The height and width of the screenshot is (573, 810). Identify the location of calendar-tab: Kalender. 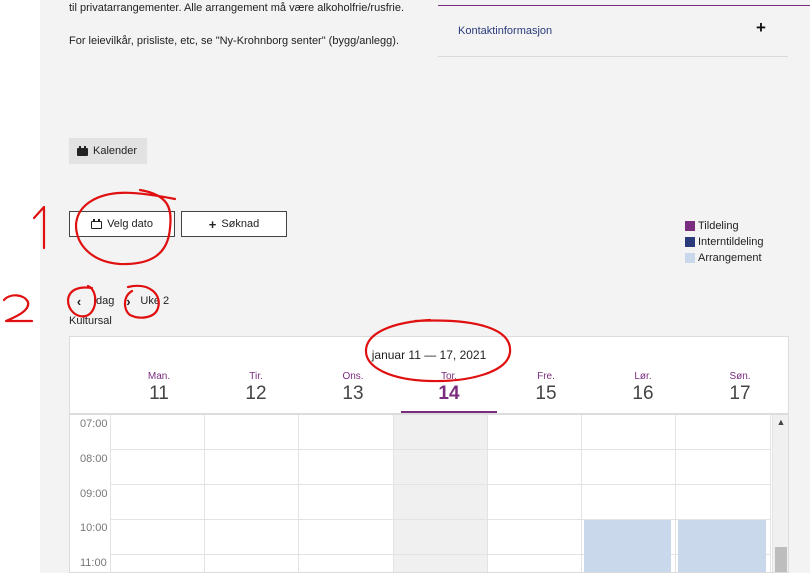
(108, 151).